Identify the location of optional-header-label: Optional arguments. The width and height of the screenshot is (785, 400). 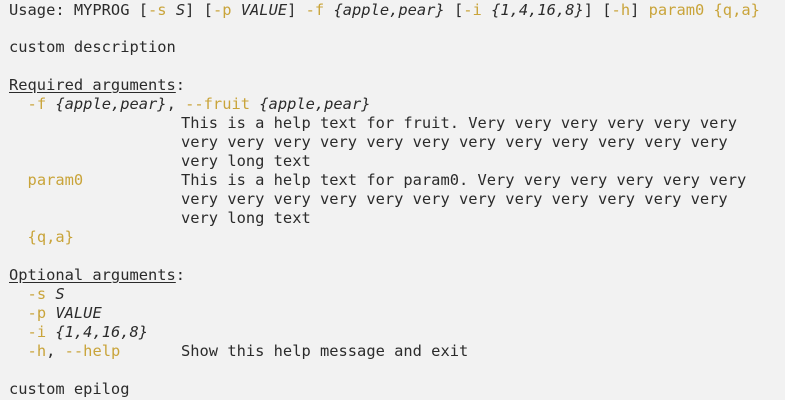
(92, 275).